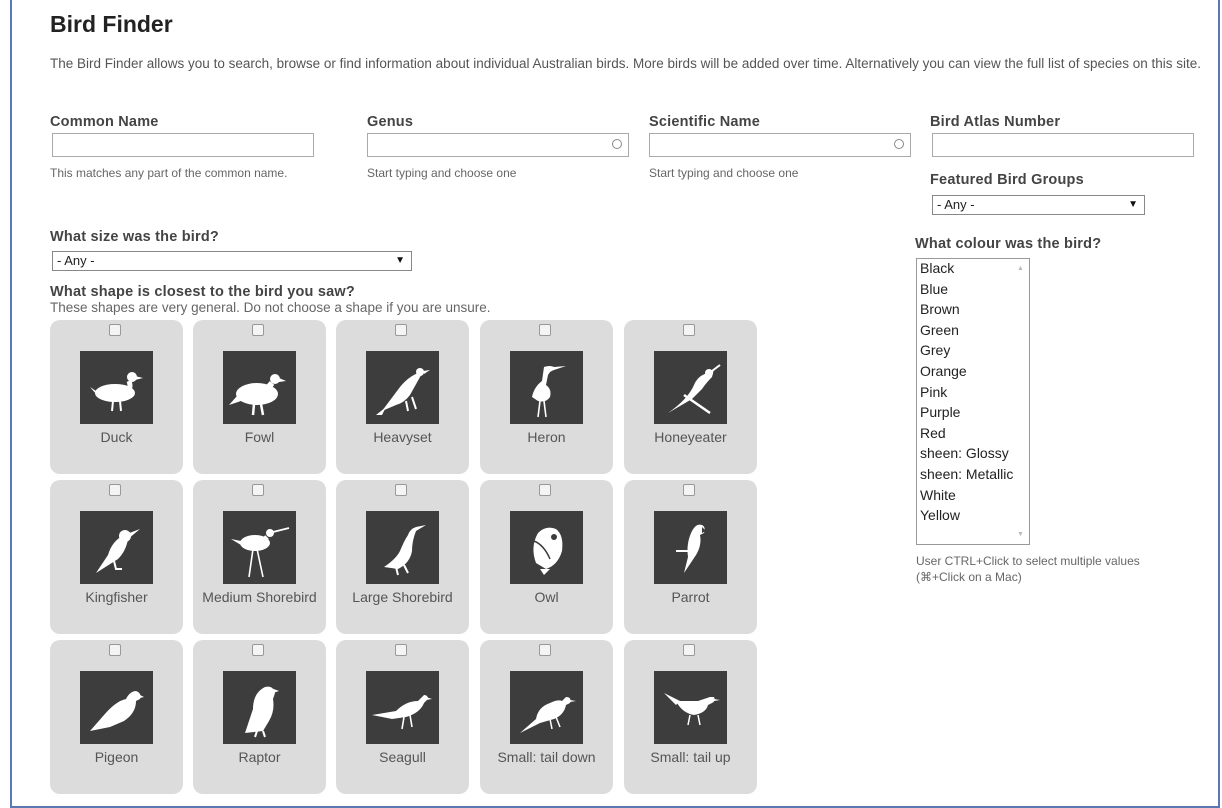  Describe the element at coordinates (939, 330) in the screenshot. I see `colour-option: Green` at that location.